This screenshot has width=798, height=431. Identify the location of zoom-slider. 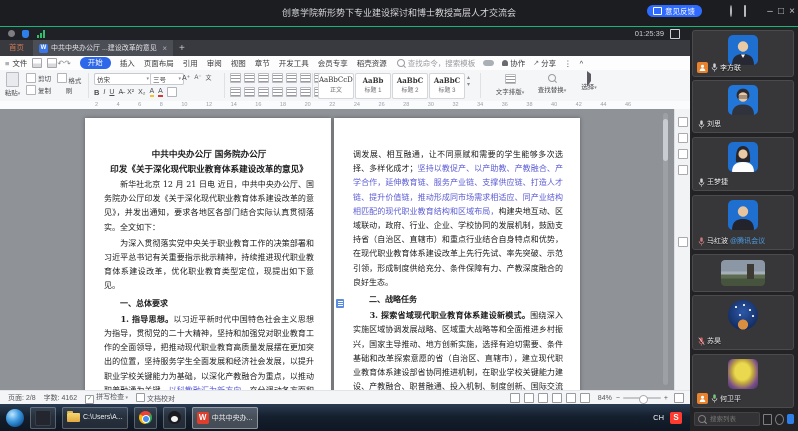
(641, 399).